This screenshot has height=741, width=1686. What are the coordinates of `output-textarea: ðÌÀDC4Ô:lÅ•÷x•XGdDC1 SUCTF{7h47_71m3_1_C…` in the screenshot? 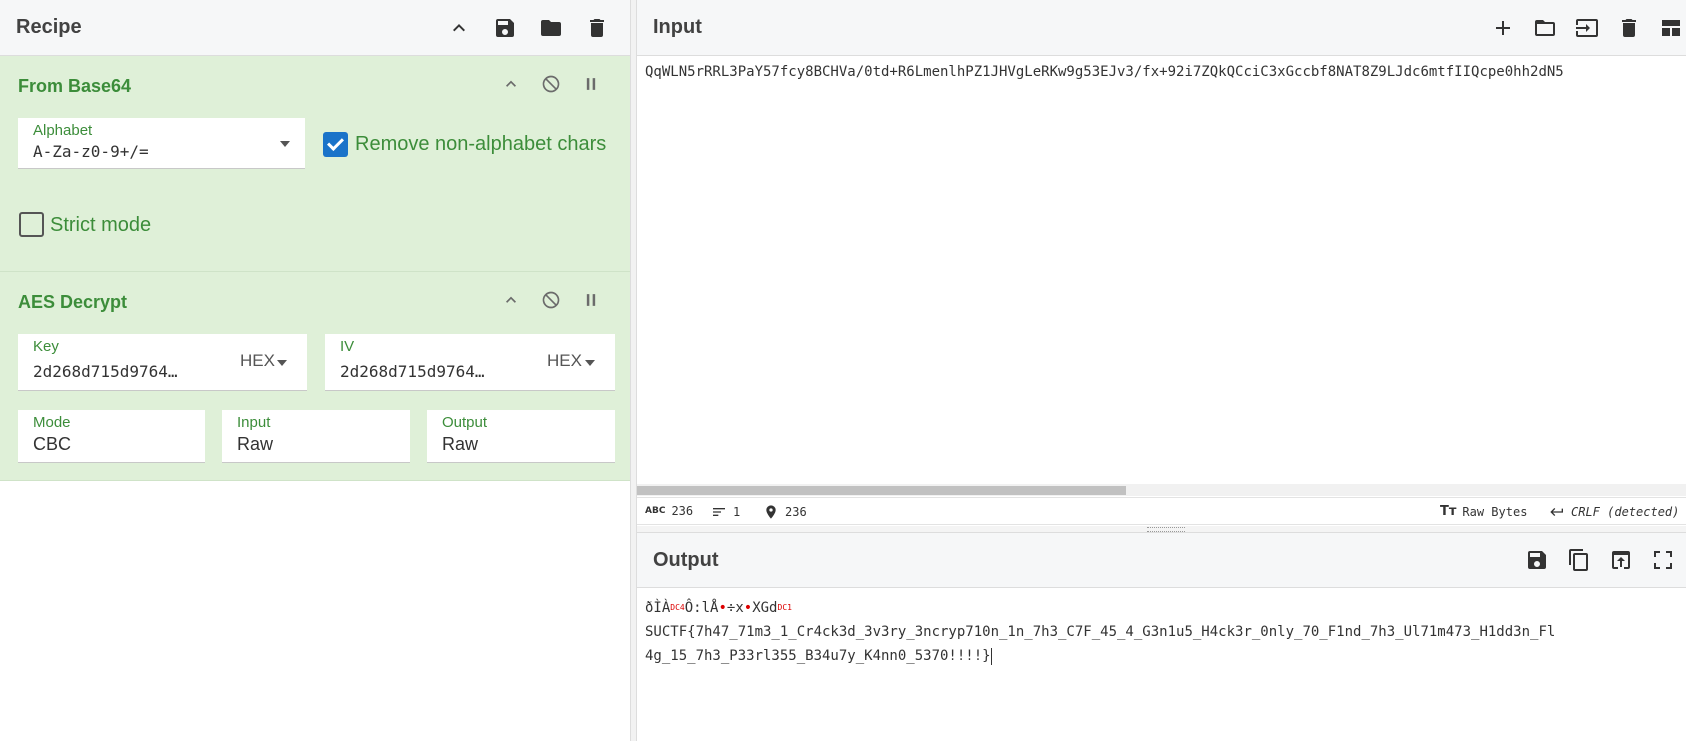 It's located at (1161, 632).